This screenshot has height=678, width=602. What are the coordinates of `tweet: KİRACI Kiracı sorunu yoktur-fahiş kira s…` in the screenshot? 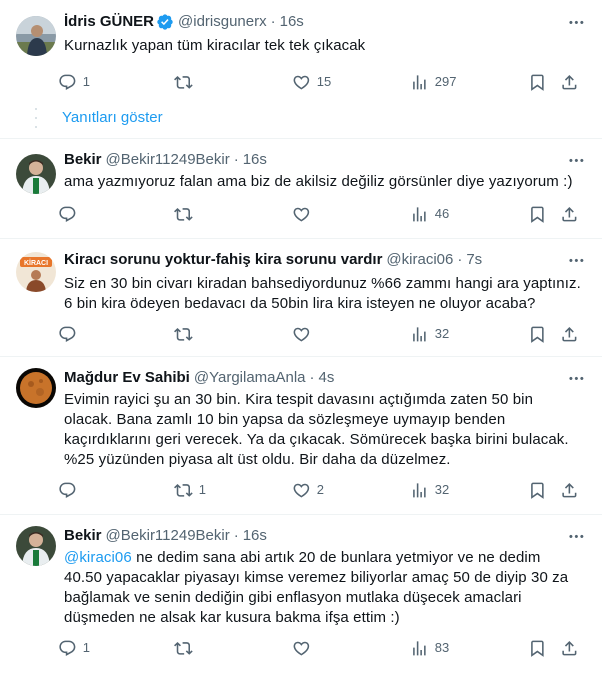 It's located at (301, 300).